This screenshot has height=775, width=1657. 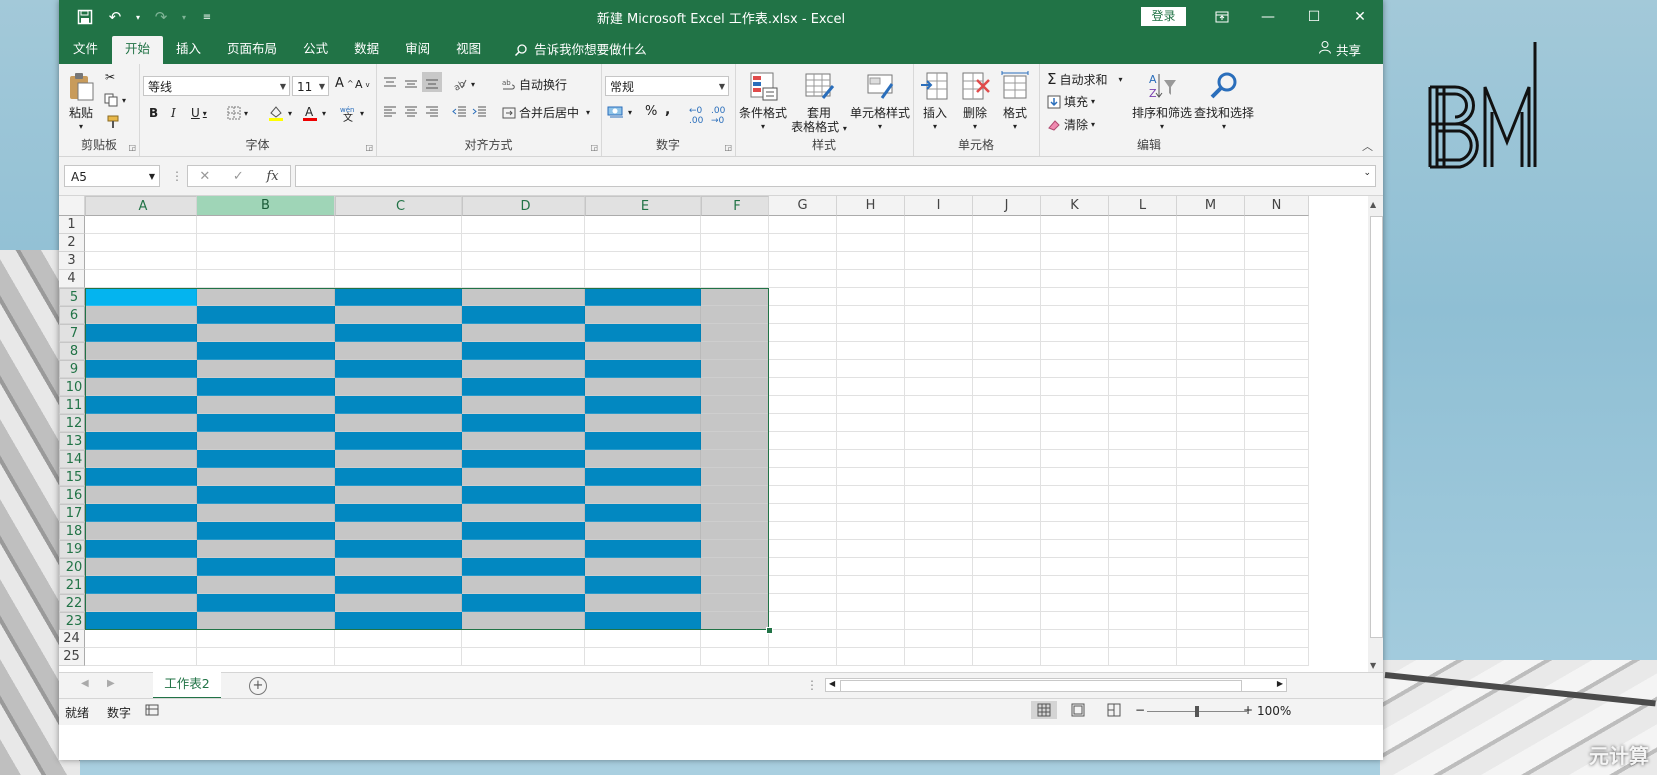 I want to click on cell-n20, so click(x=1277, y=567).